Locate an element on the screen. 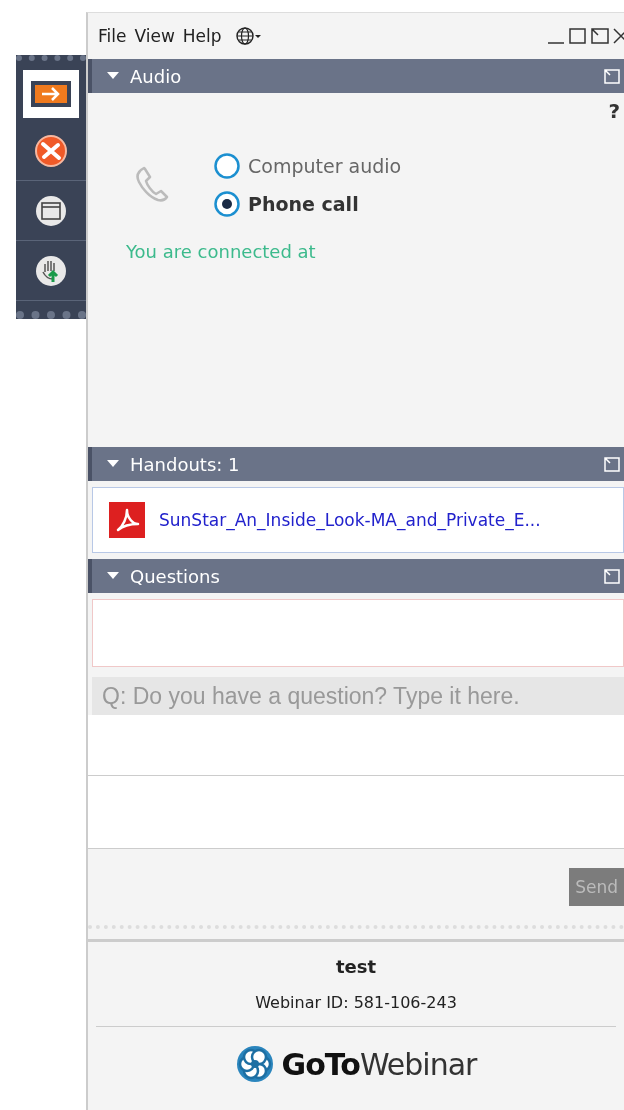  panel-header: Questions is located at coordinates (356, 576).